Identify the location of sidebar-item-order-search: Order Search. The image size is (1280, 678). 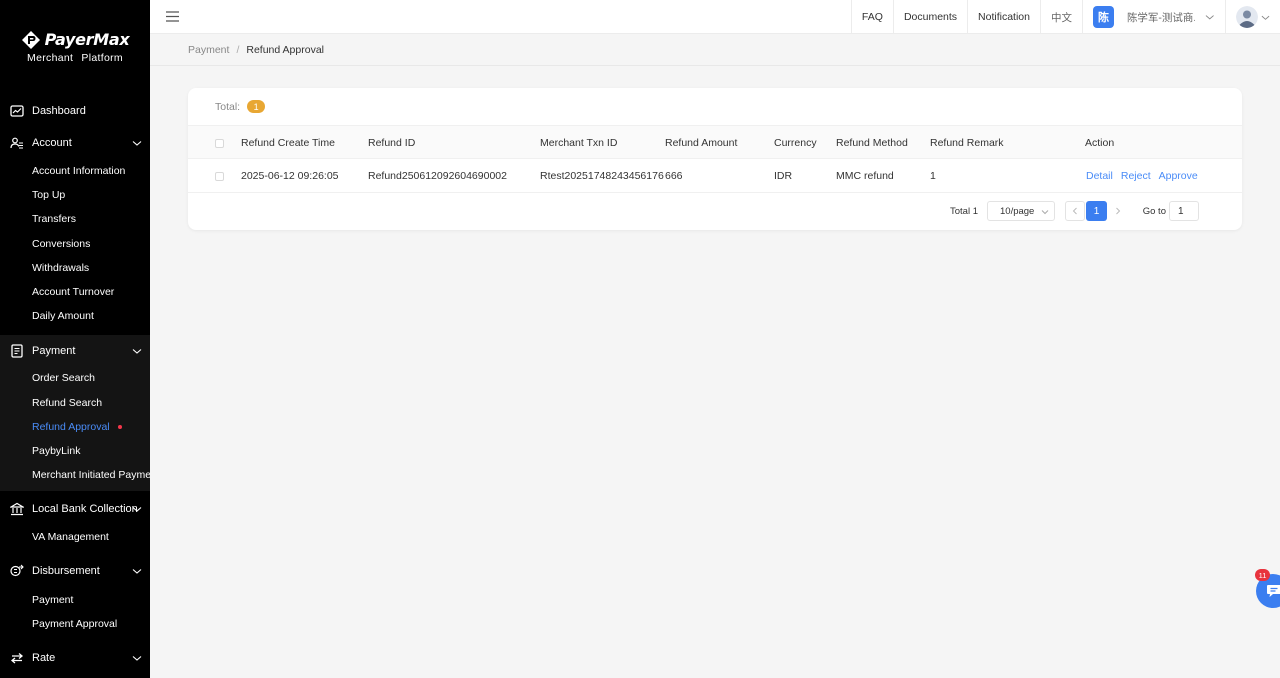
(75, 378).